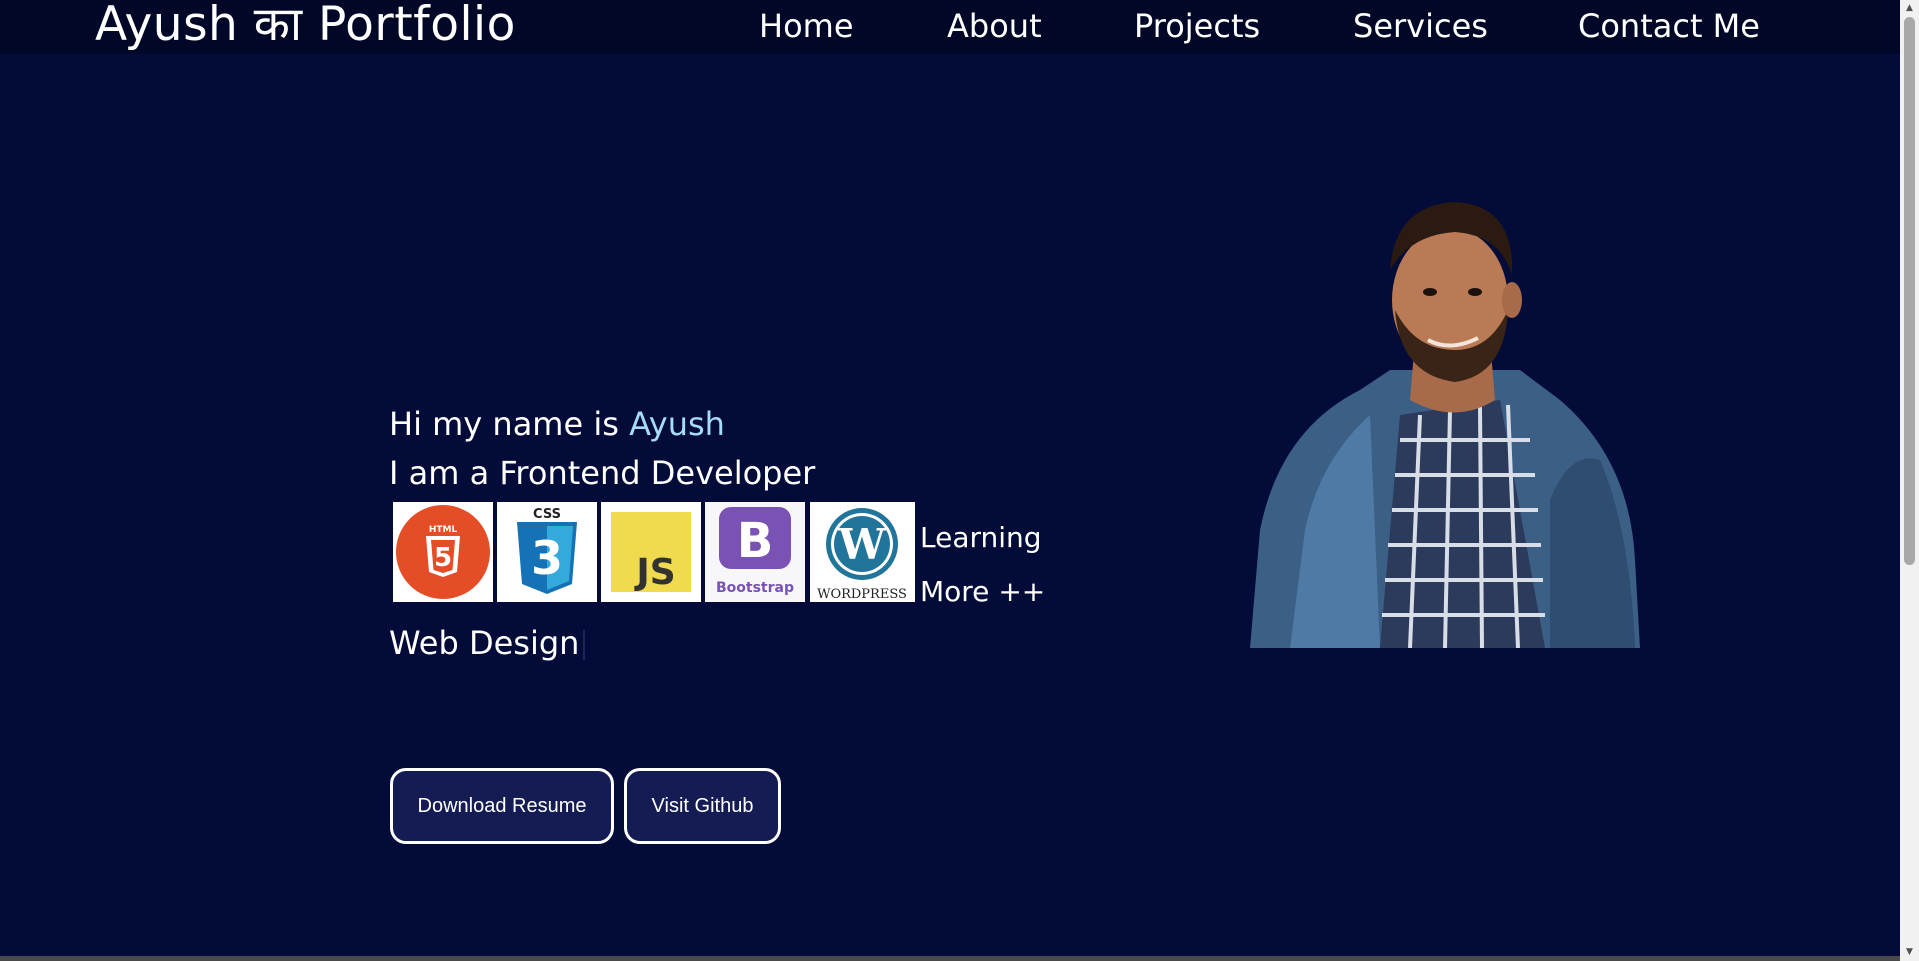  Describe the element at coordinates (1420, 26) in the screenshot. I see `nav-link-services: Services` at that location.